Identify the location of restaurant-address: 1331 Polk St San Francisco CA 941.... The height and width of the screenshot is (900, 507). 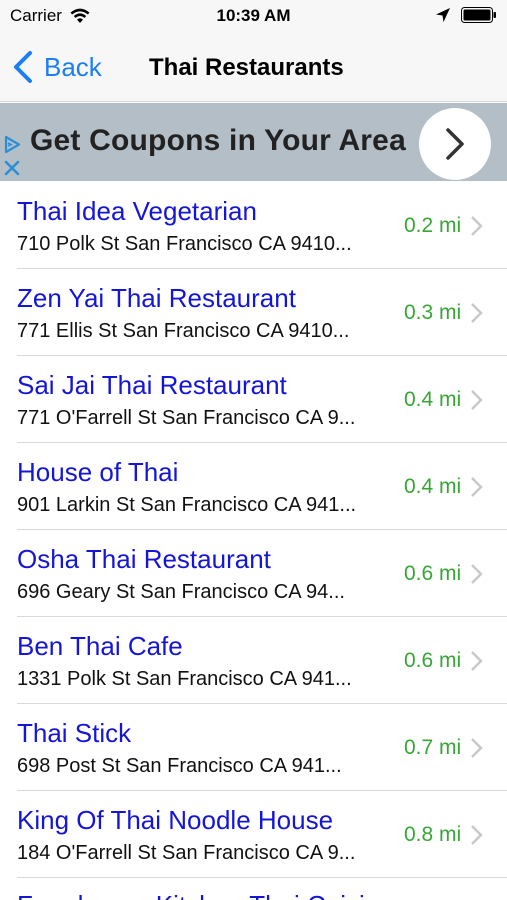
(184, 679).